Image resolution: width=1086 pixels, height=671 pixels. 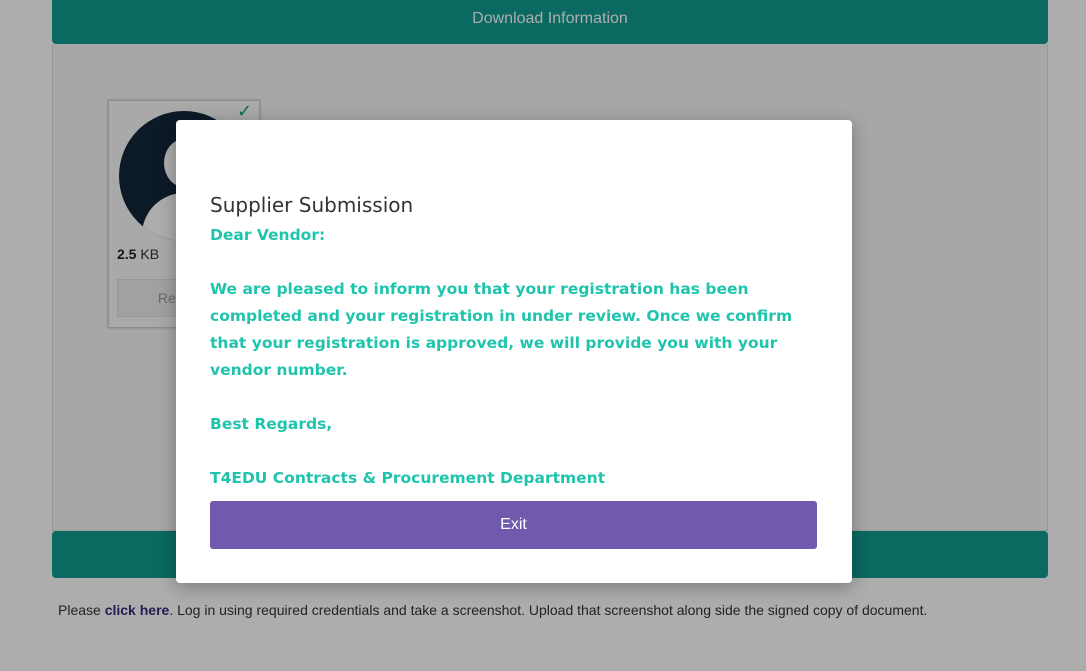 I want to click on modal-greeting: Dear Vendor:, so click(x=268, y=235).